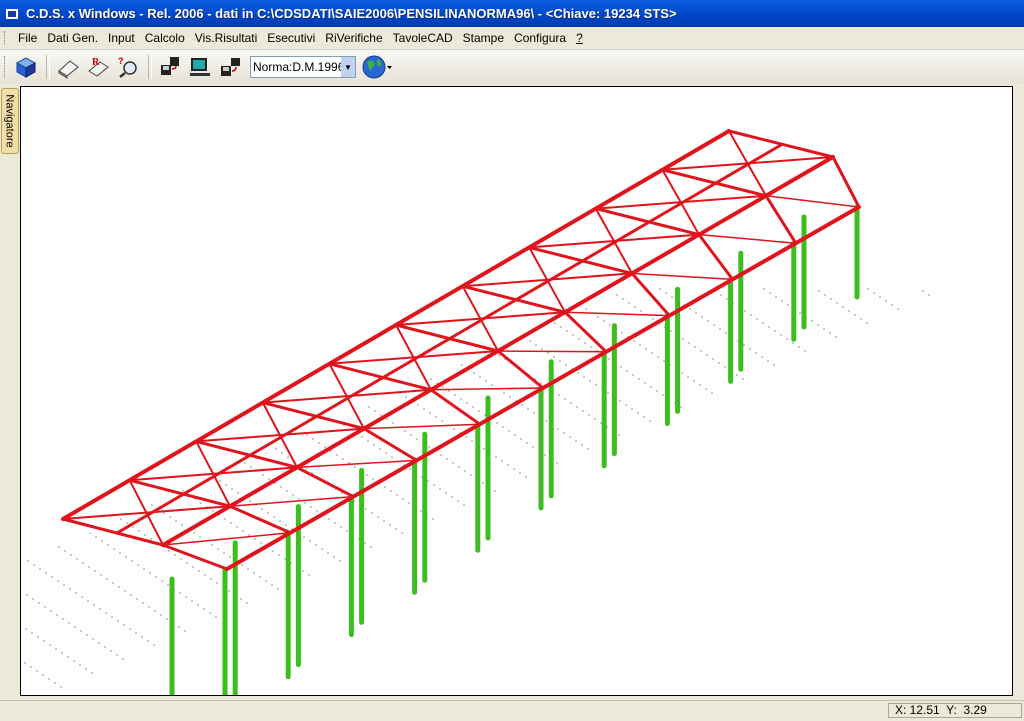  What do you see at coordinates (26, 67) in the screenshot?
I see `model-3d-button` at bounding box center [26, 67].